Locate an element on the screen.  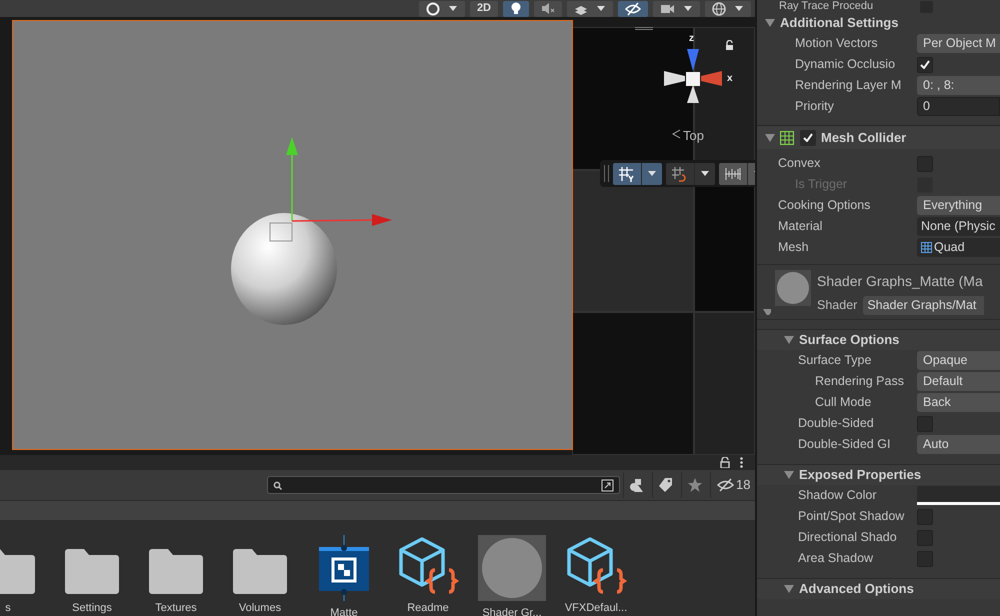
property-label: Priority is located at coordinates (815, 107).